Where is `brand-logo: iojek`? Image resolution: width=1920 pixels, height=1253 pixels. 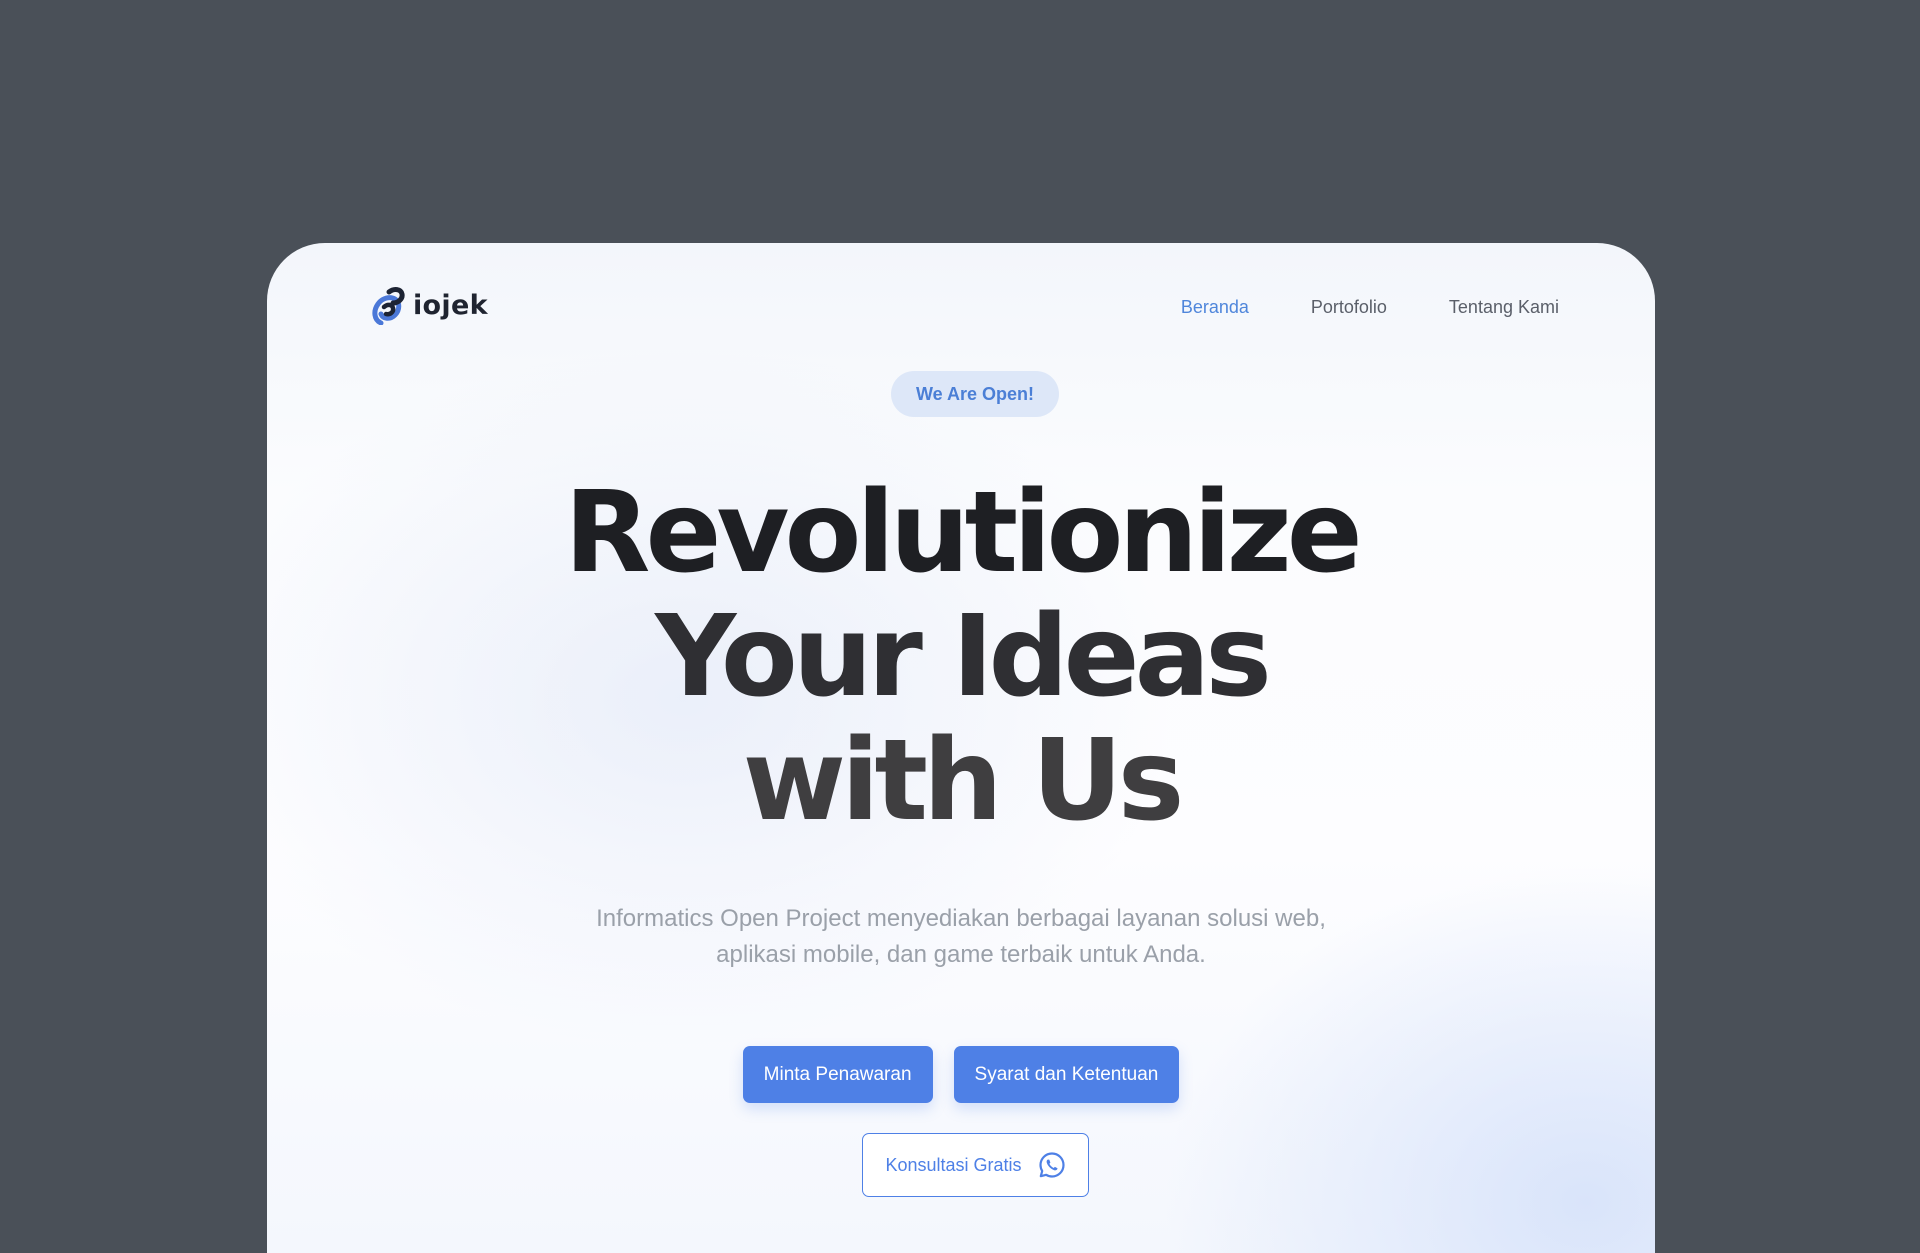 brand-logo: iojek is located at coordinates (429, 305).